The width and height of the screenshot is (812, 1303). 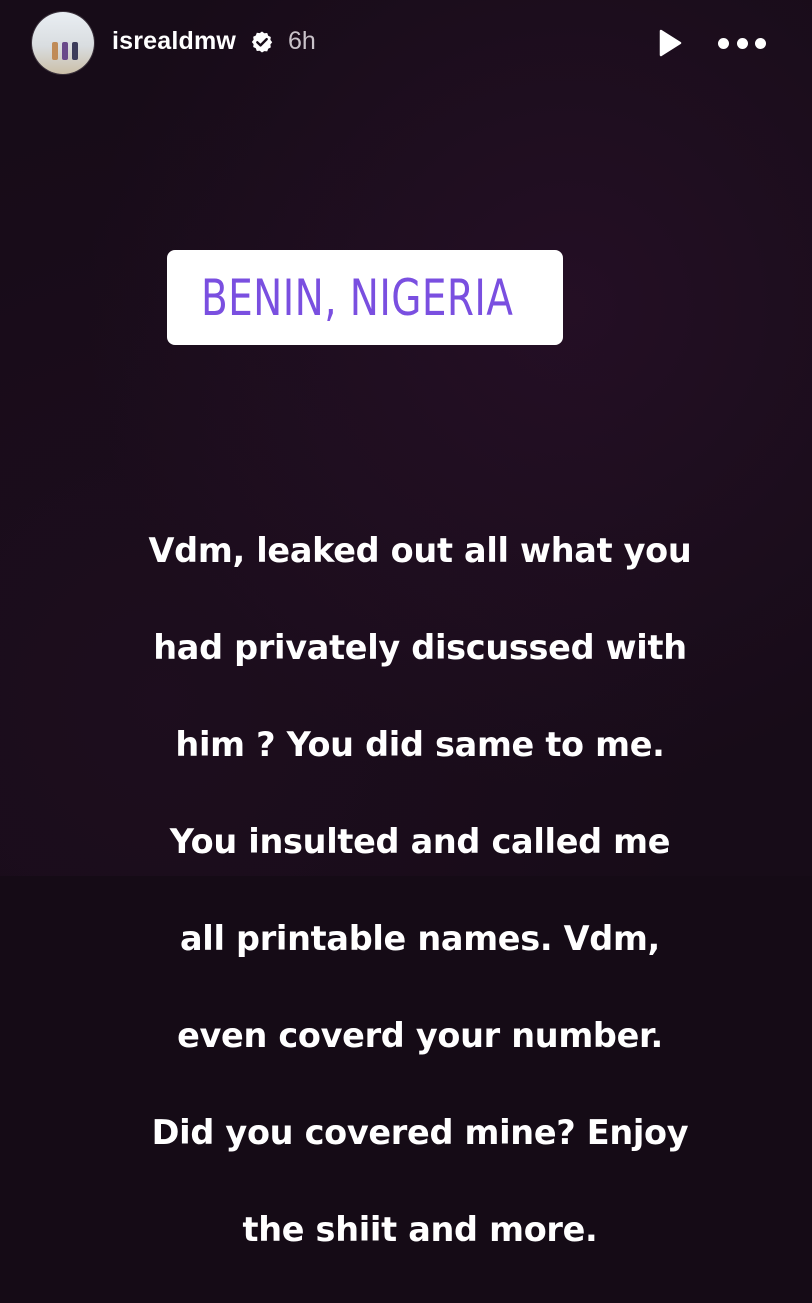 I want to click on story-header: isrealdmw 6h, so click(x=406, y=43).